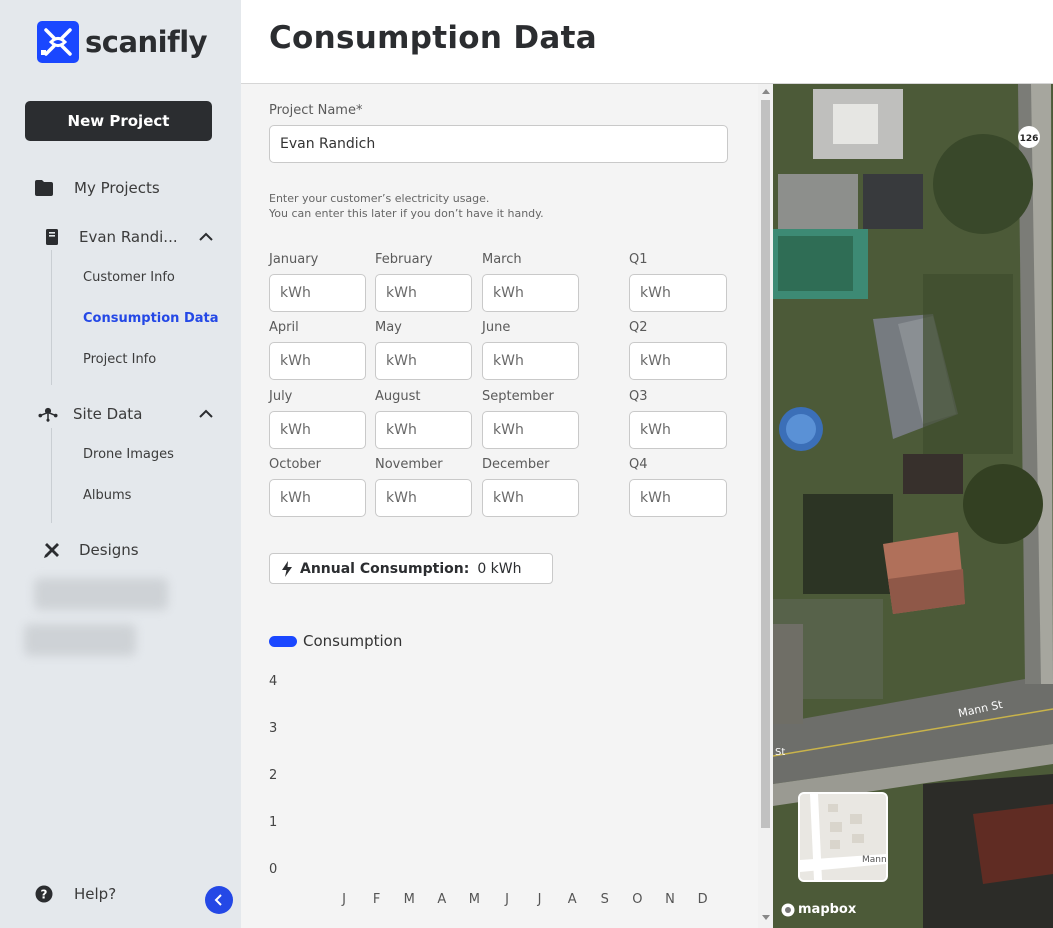 The height and width of the screenshot is (928, 1053). I want to click on month-label: May, so click(388, 327).